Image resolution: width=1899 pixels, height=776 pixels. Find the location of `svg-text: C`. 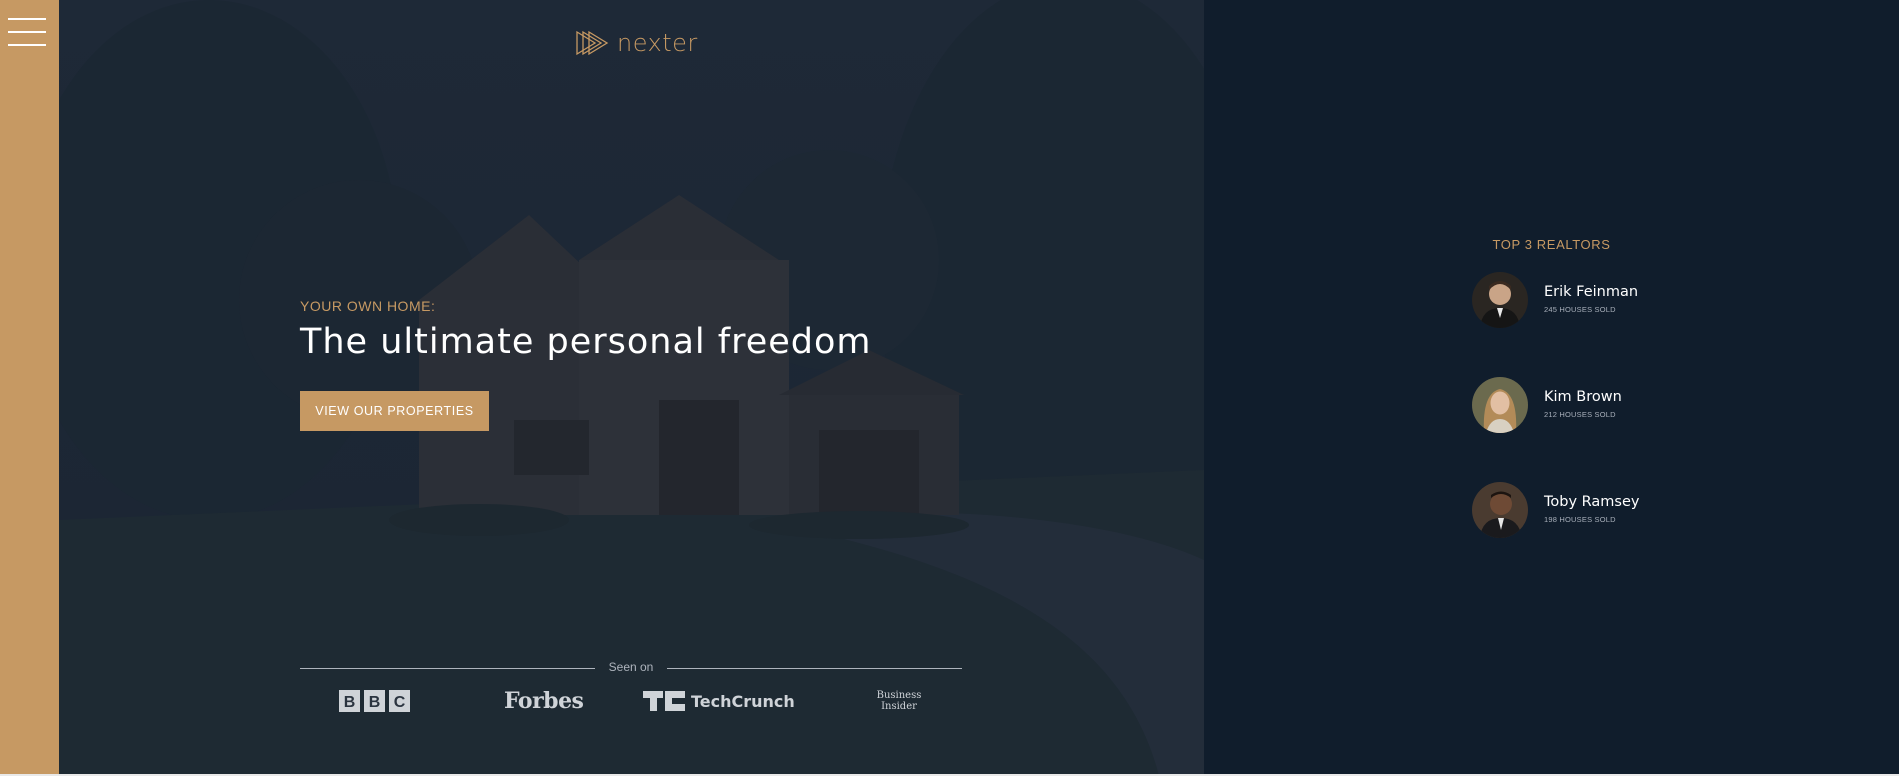

svg-text: C is located at coordinates (400, 702).